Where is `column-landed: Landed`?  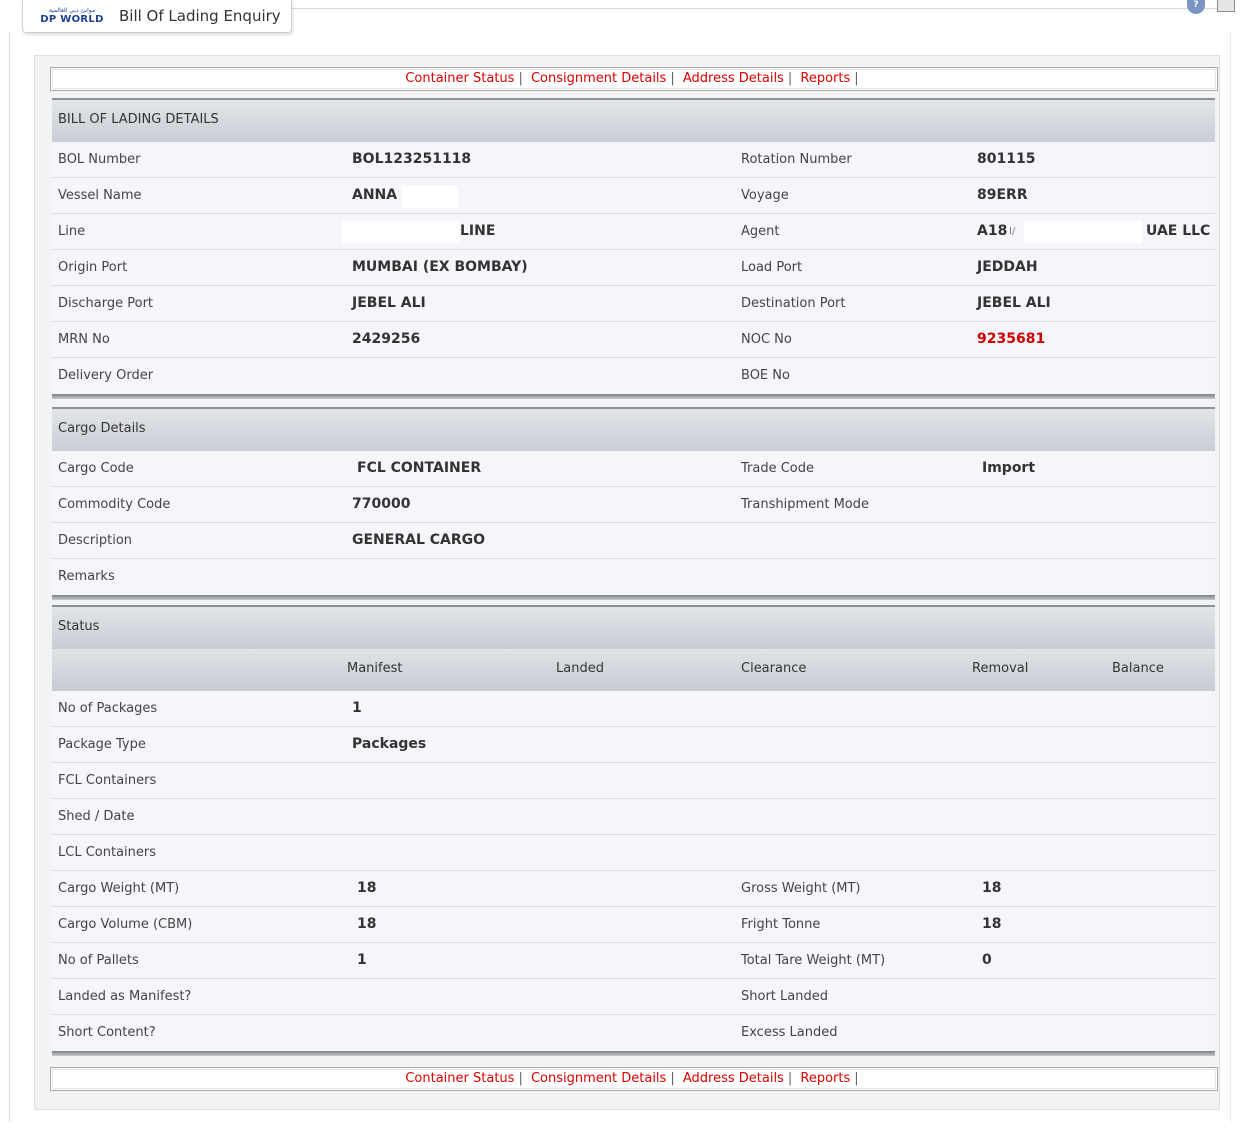 column-landed: Landed is located at coordinates (580, 668).